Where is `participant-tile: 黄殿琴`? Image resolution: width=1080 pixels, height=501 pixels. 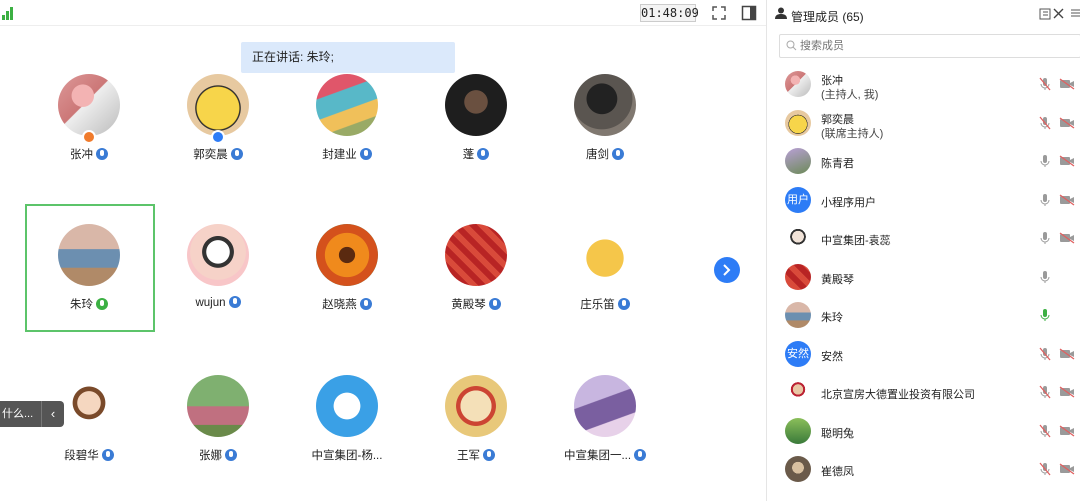
participant-tile: 黄殿琴 is located at coordinates (476, 266).